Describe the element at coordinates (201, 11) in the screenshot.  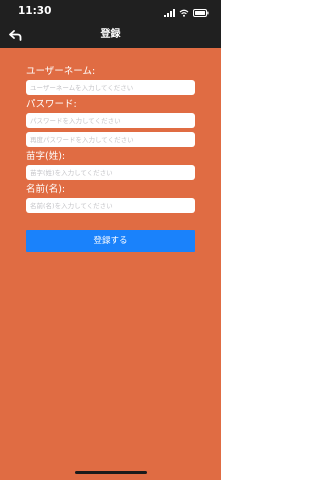
I see `battery-icon` at that location.